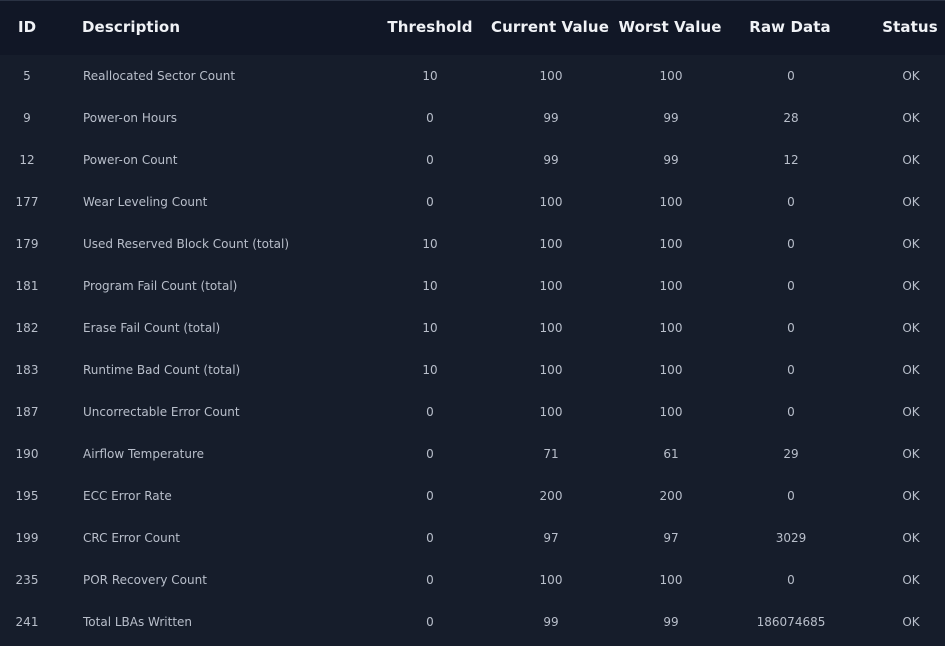 The image size is (945, 646). Describe the element at coordinates (909, 27) in the screenshot. I see `column-header-status: Status` at that location.